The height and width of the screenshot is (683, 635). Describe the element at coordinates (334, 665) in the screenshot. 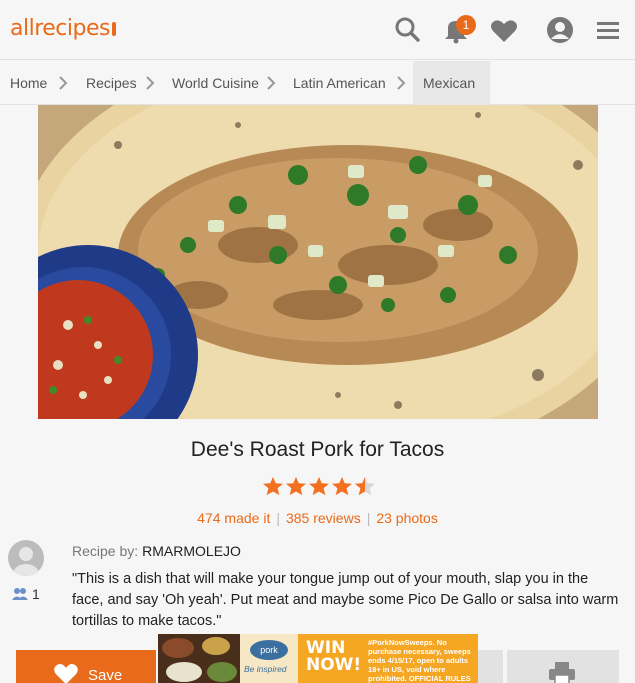

I see `ad-headline-line2: NOW!` at that location.